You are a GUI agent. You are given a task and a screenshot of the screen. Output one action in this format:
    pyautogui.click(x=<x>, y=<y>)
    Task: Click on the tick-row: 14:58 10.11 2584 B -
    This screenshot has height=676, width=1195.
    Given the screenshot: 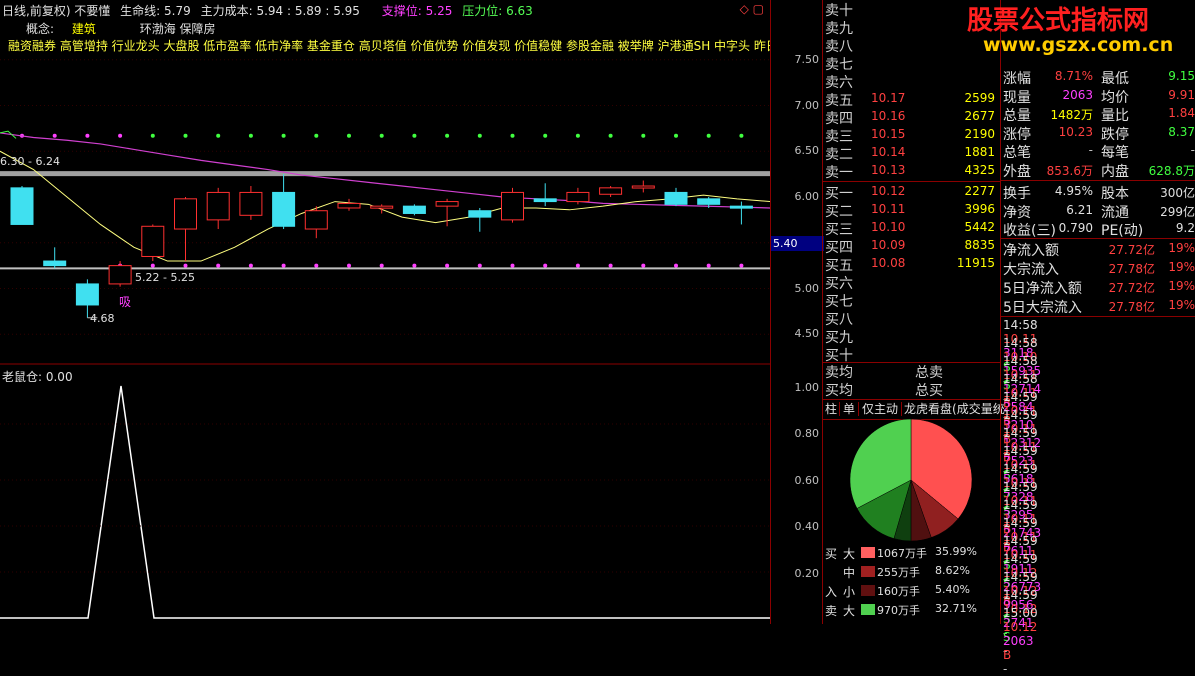 What is the action you would take?
    pyautogui.click(x=1099, y=407)
    